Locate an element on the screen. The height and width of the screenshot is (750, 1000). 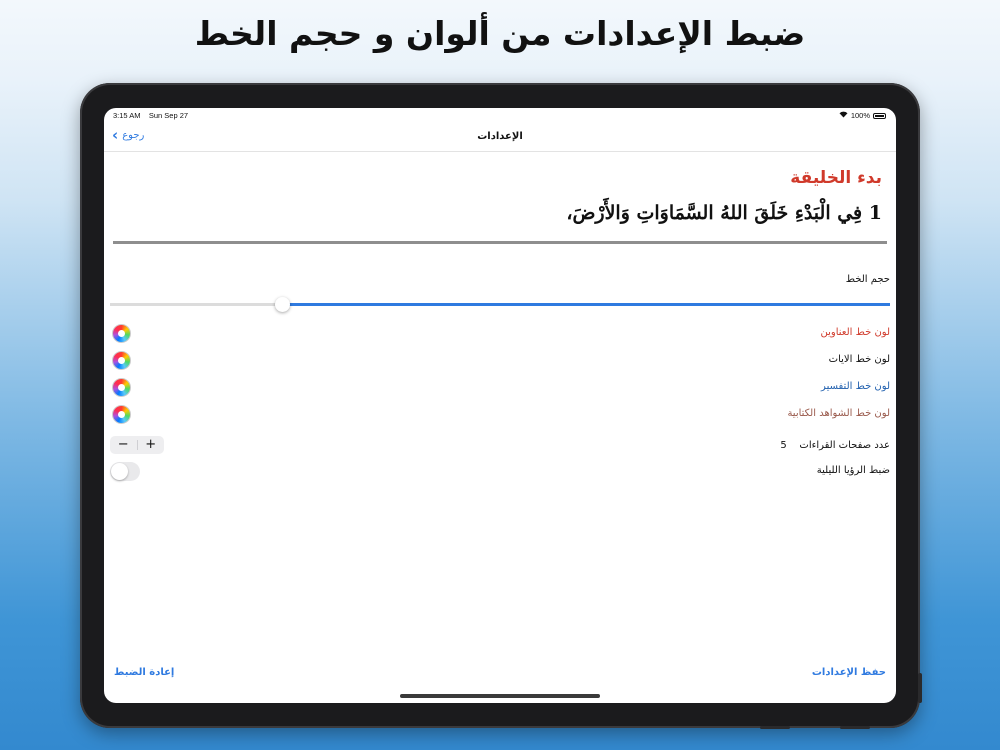
toggle-knob is located at coordinates (119, 471).